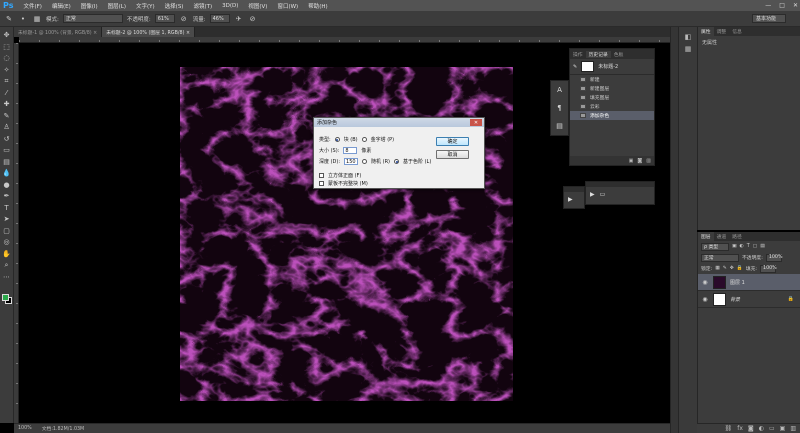 The image size is (800, 433). Describe the element at coordinates (734, 246) in the screenshot. I see `filter-pixel-icon: ▣` at that location.